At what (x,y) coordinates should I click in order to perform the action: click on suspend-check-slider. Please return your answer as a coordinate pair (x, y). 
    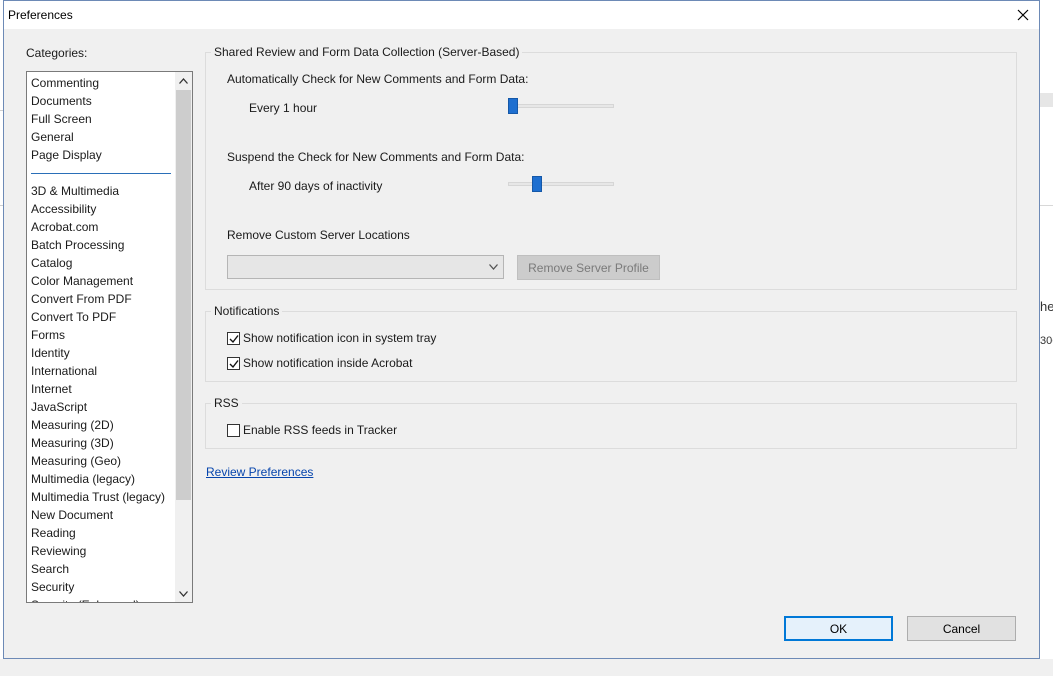
    Looking at the image, I should click on (561, 186).